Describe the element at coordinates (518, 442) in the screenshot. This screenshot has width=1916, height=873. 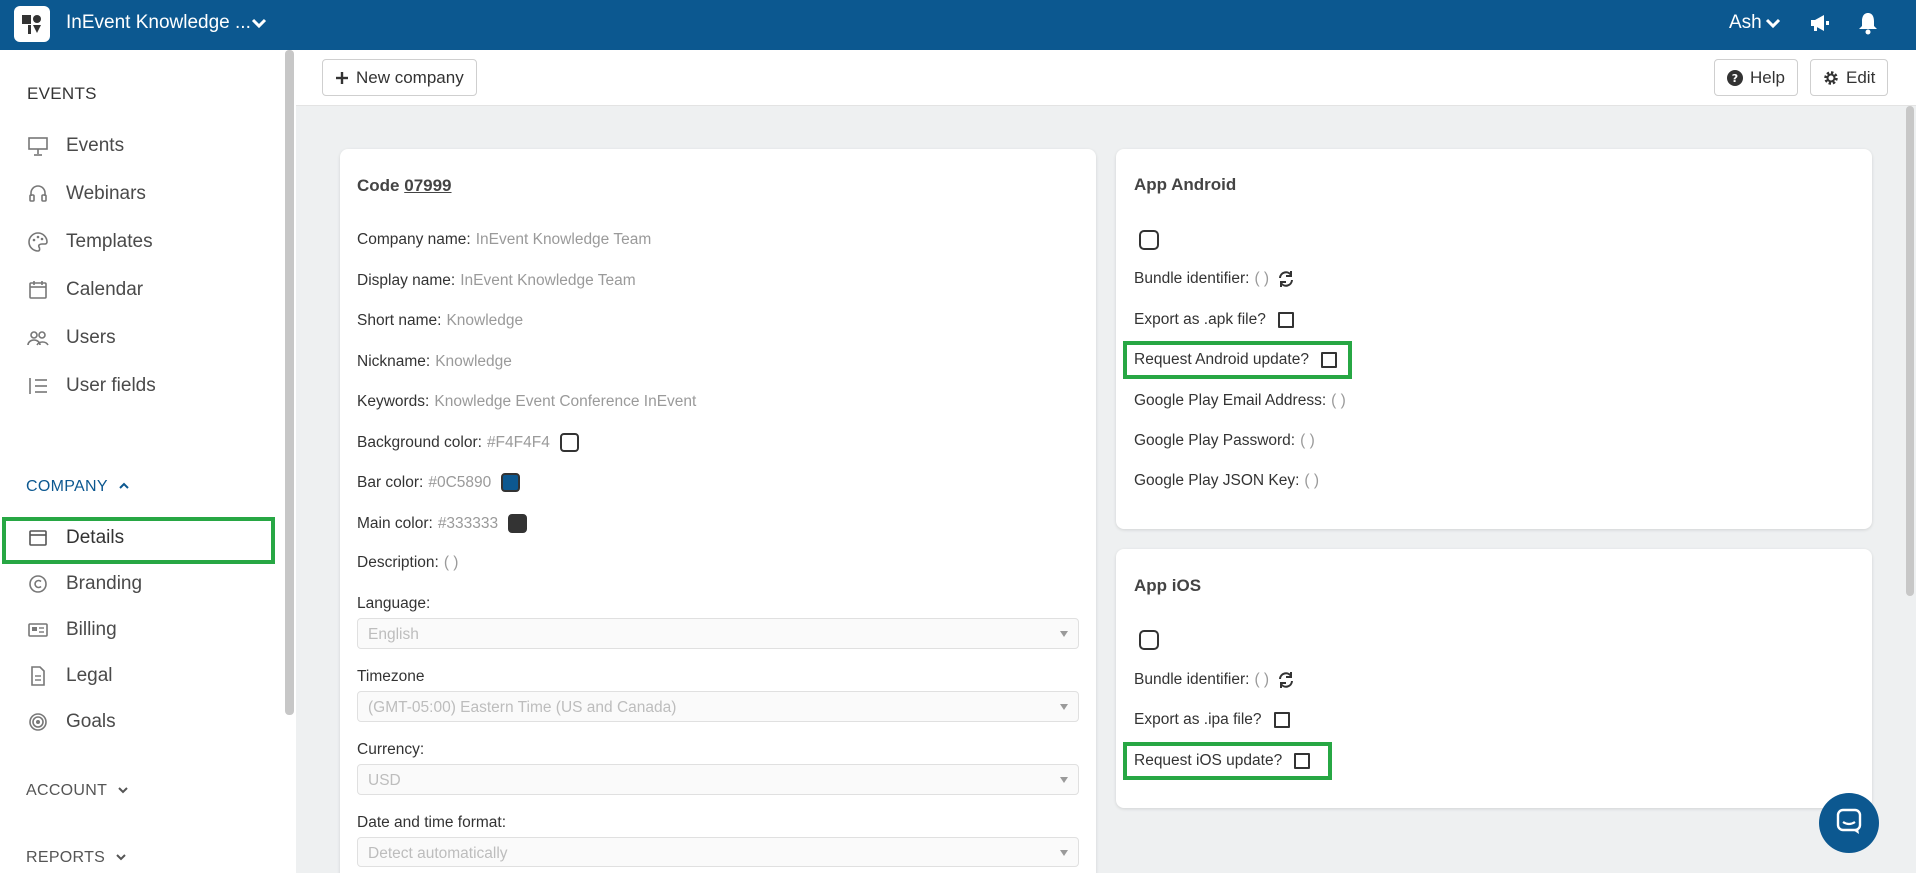
I see `field-value: #F4F4F4` at that location.